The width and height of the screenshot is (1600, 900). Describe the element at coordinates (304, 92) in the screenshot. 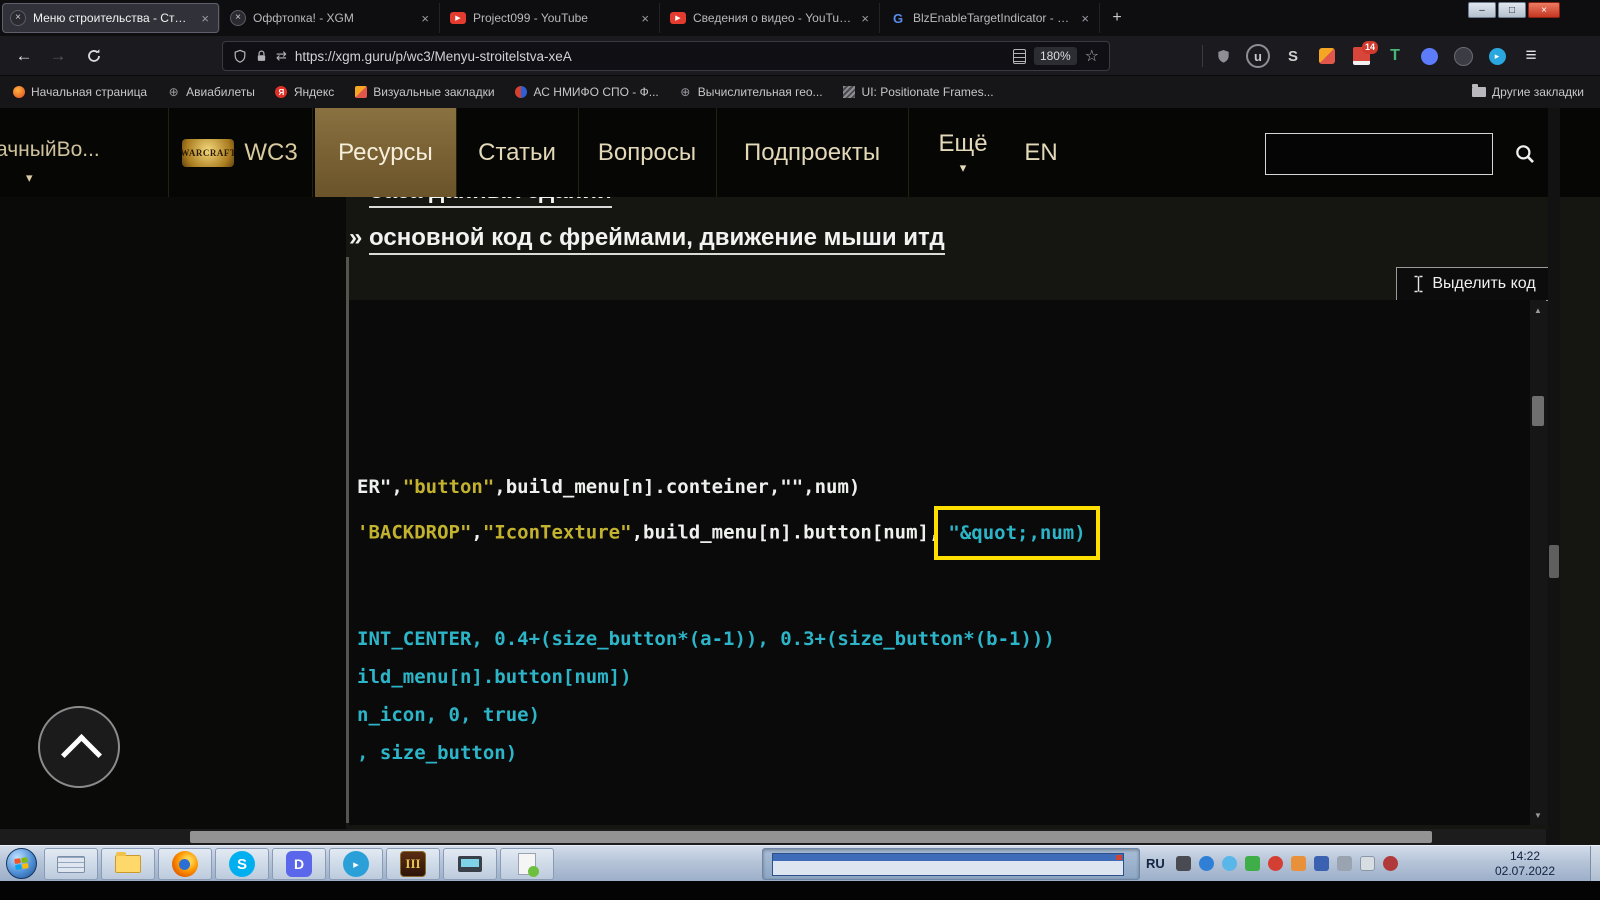

I see `bookmark-yandex: Я Яндекс` at that location.